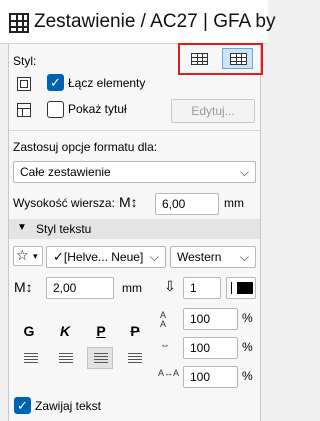  What do you see at coordinates (23, 287) in the screenshot?
I see `text-size-icon: M↕` at bounding box center [23, 287].